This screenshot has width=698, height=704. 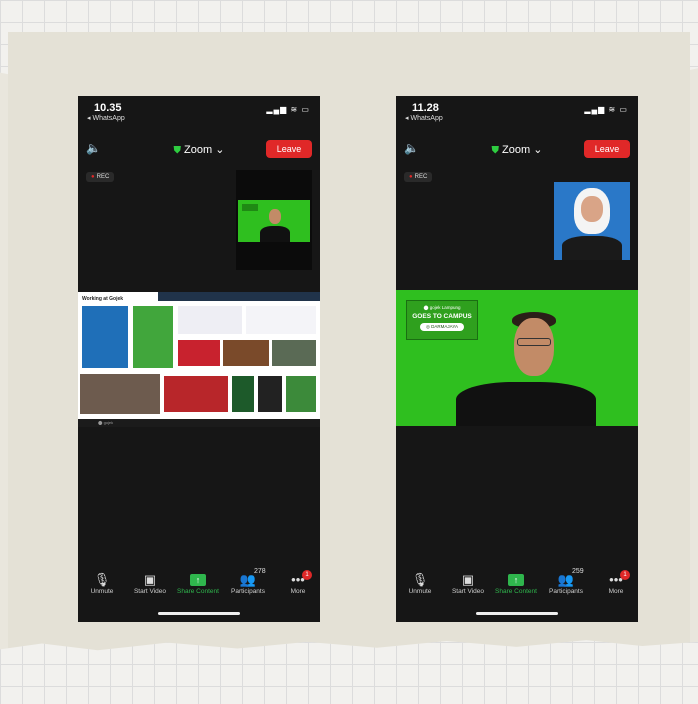 I want to click on photo-group, so click(x=294, y=353).